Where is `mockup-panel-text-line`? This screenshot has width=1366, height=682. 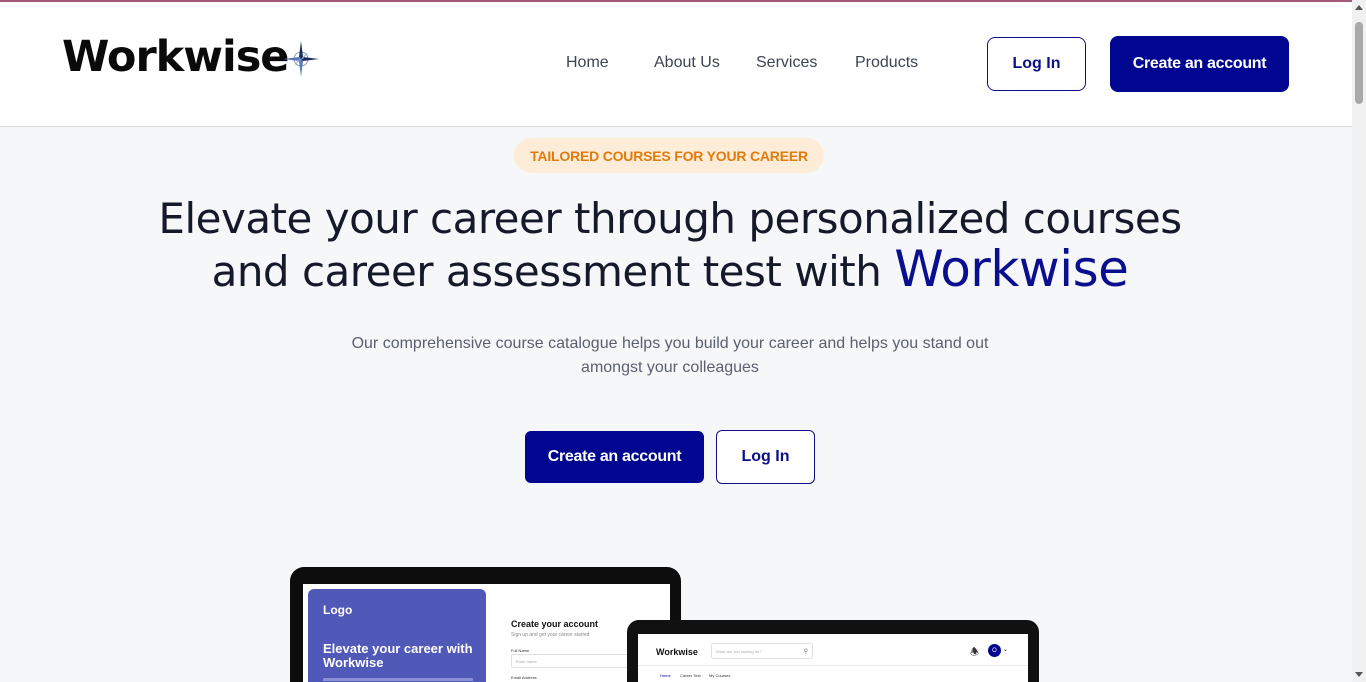 mockup-panel-text-line is located at coordinates (398, 679).